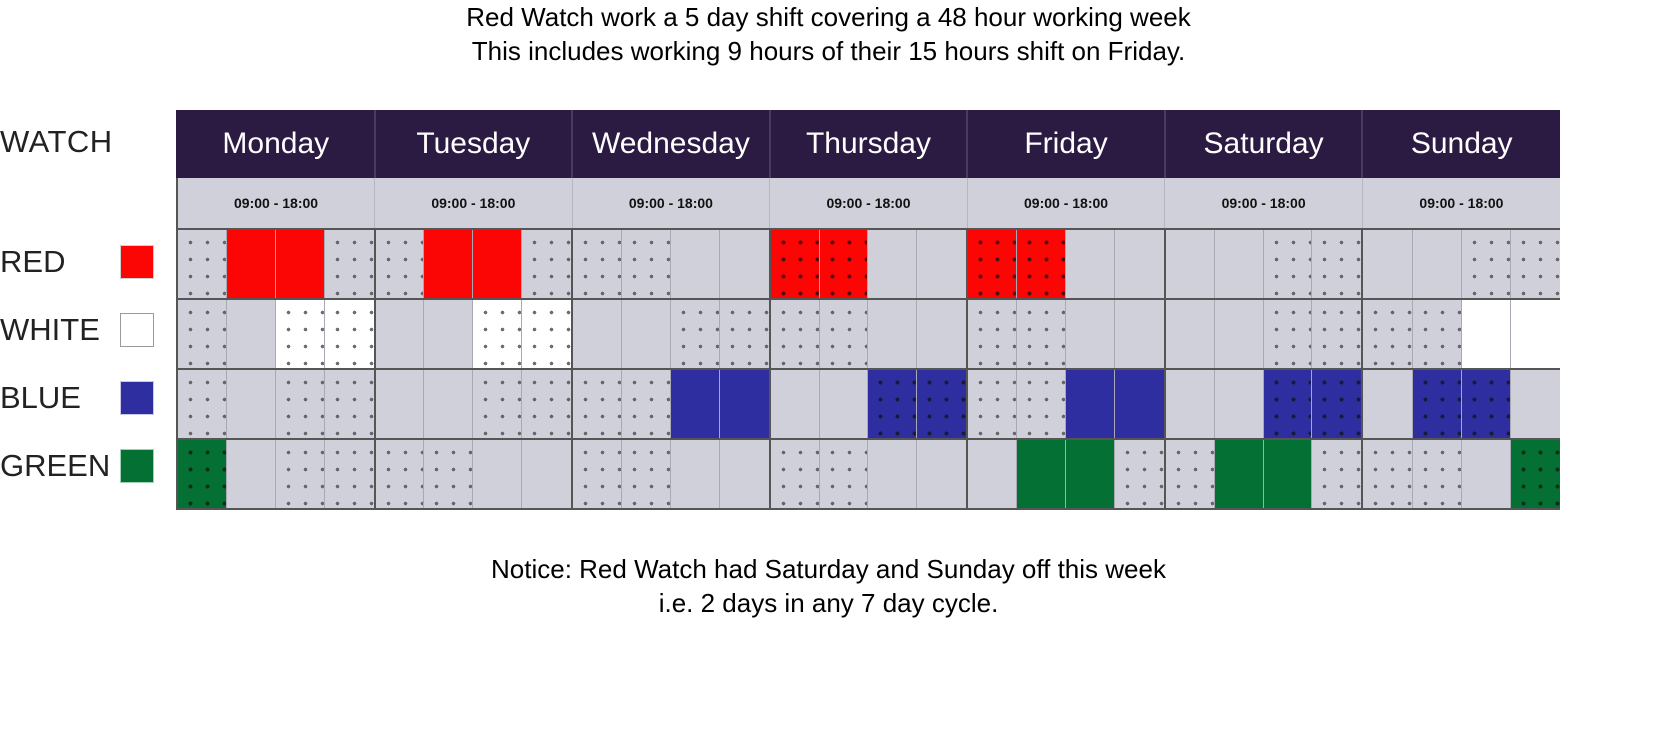 Image resolution: width=1657 pixels, height=729 pixels. What do you see at coordinates (1264, 144) in the screenshot?
I see `day-header-saturday: Saturday` at bounding box center [1264, 144].